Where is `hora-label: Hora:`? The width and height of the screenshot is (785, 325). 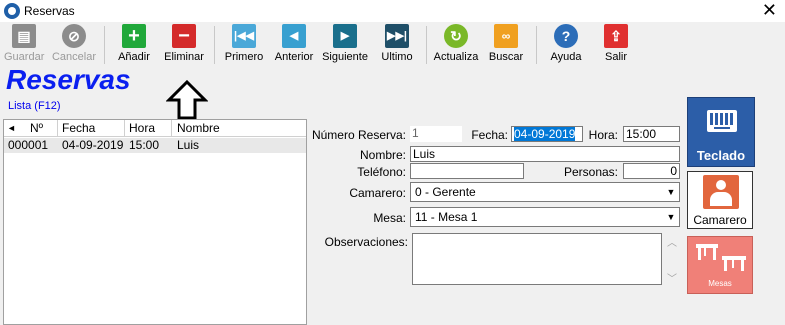
hora-label: Hora: is located at coordinates (603, 135).